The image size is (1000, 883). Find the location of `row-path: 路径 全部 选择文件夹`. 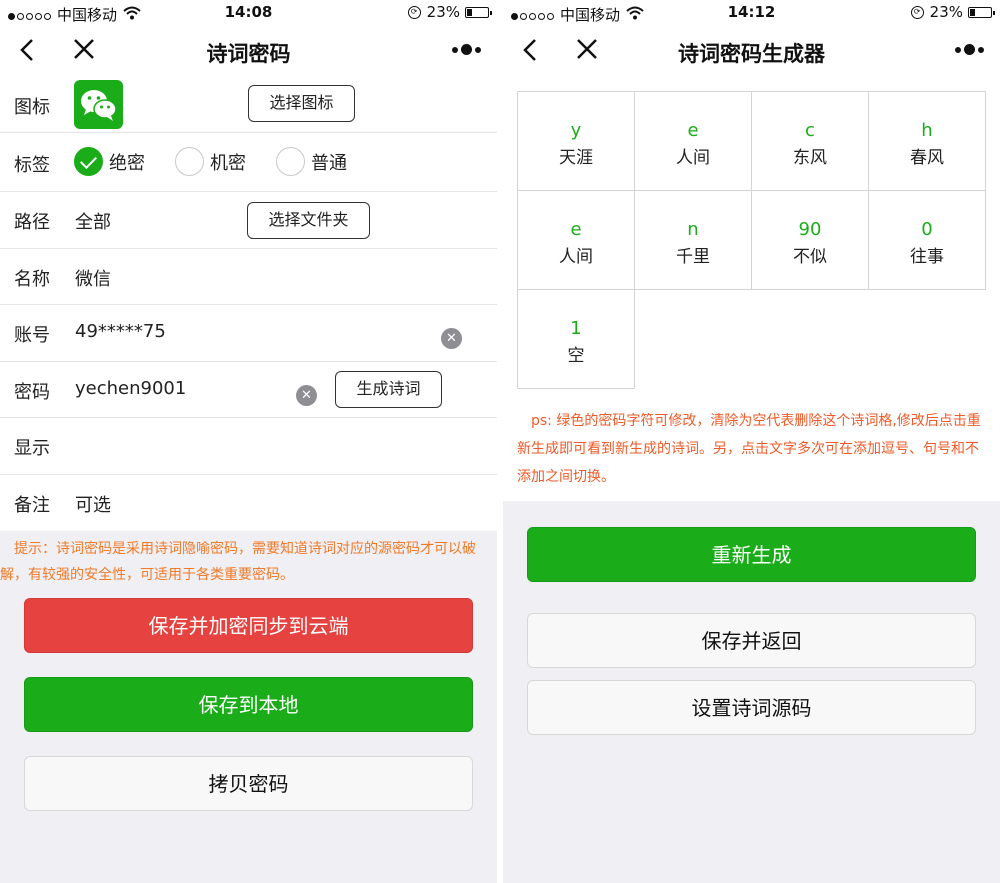

row-path: 路径 全部 选择文件夹 is located at coordinates (248, 220).